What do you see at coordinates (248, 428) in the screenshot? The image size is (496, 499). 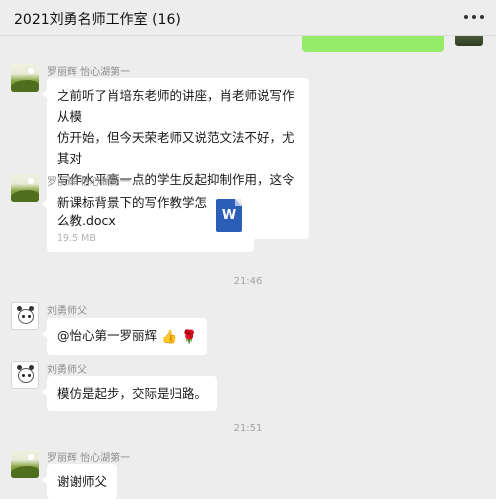 I see `timestamp: 21:51` at bounding box center [248, 428].